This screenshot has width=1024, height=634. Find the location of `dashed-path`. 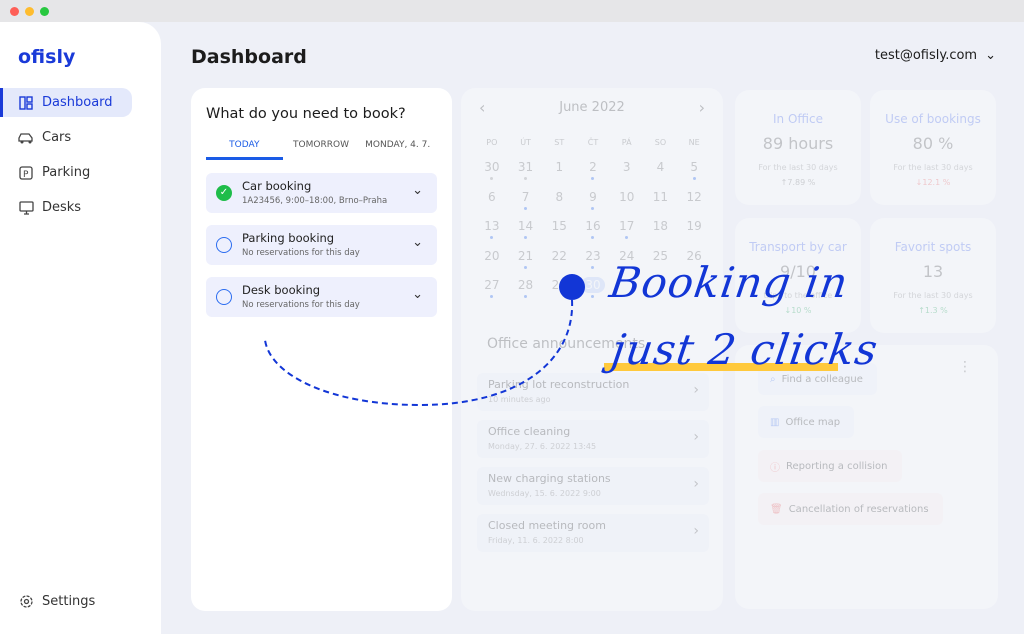

dashed-path is located at coordinates (419, 353).